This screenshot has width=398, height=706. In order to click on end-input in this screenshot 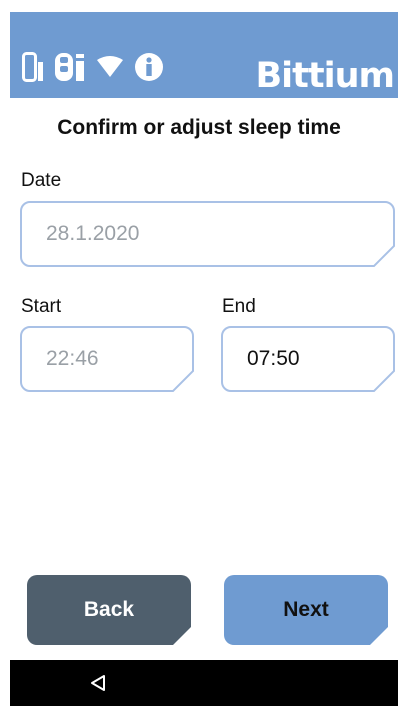, I will do `click(319, 359)`.